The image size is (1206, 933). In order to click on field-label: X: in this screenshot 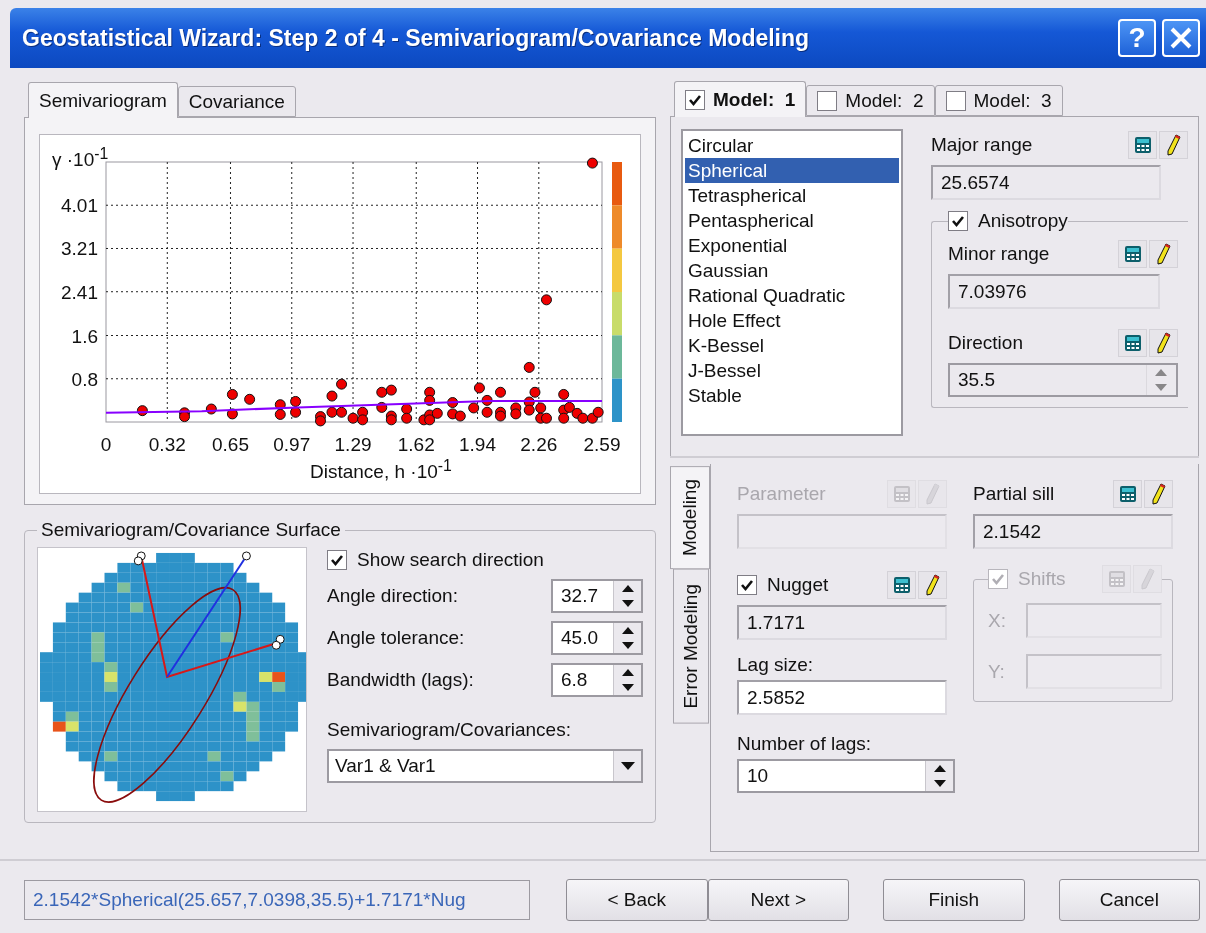, I will do `click(997, 620)`.